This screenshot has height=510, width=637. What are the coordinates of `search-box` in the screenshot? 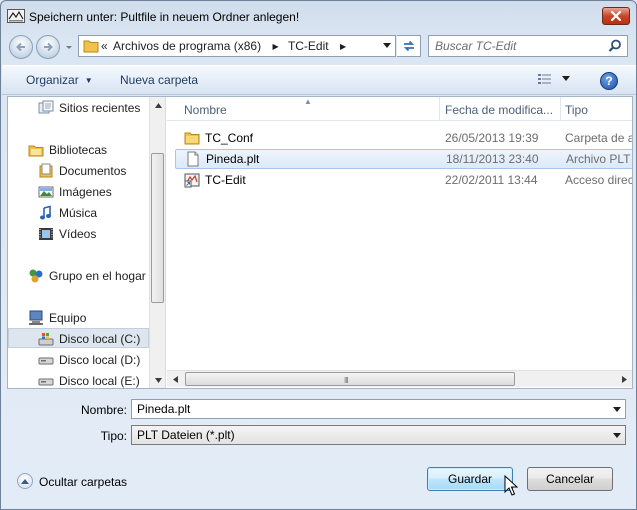 It's located at (528, 46).